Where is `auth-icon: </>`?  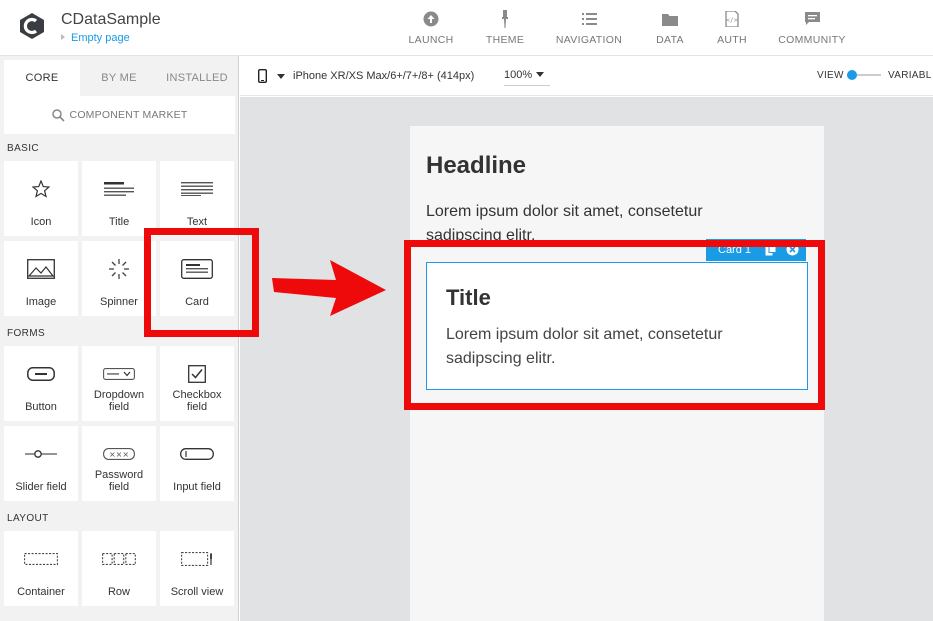
auth-icon: </> is located at coordinates (732, 19).